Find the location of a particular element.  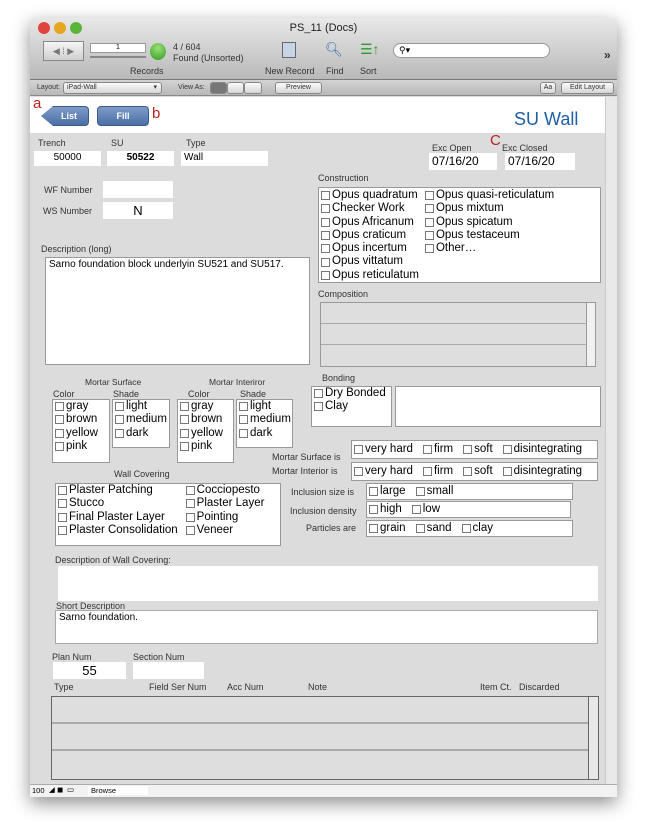

find-button: Find is located at coordinates (335, 71).